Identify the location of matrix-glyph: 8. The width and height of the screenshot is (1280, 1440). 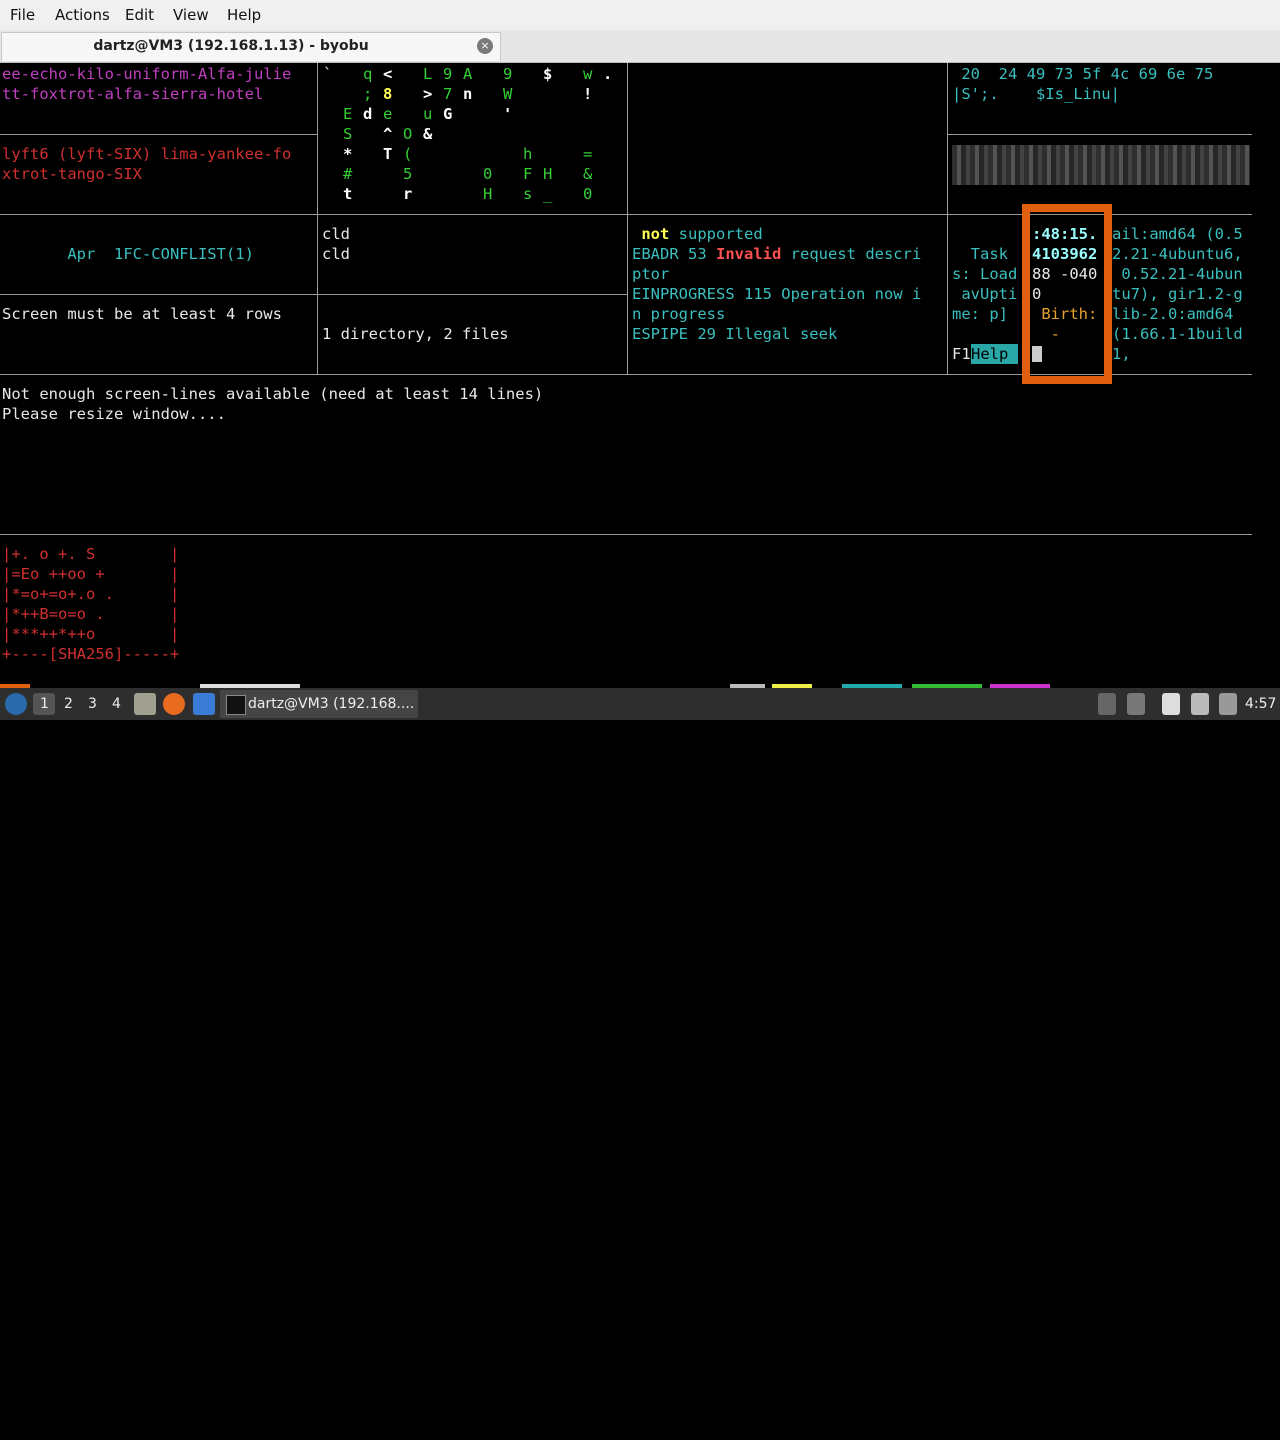
(388, 94).